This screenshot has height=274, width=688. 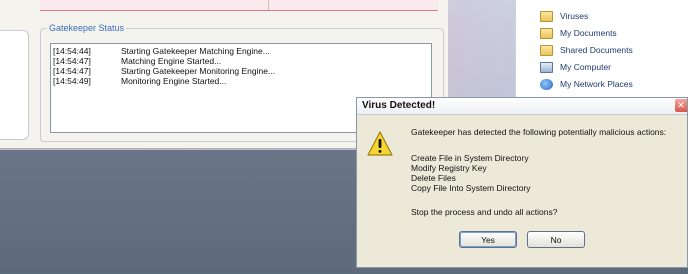 What do you see at coordinates (470, 158) in the screenshot?
I see `action-item: Create File in System Directory` at bounding box center [470, 158].